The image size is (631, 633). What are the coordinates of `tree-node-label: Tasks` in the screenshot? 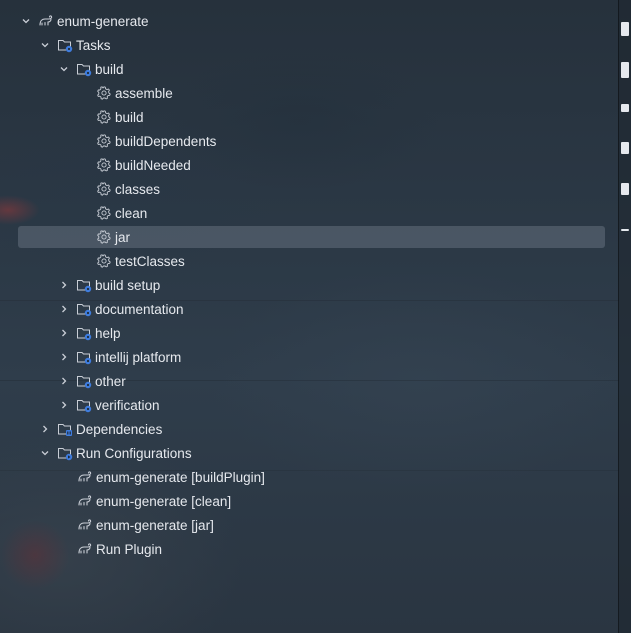 It's located at (93, 45).